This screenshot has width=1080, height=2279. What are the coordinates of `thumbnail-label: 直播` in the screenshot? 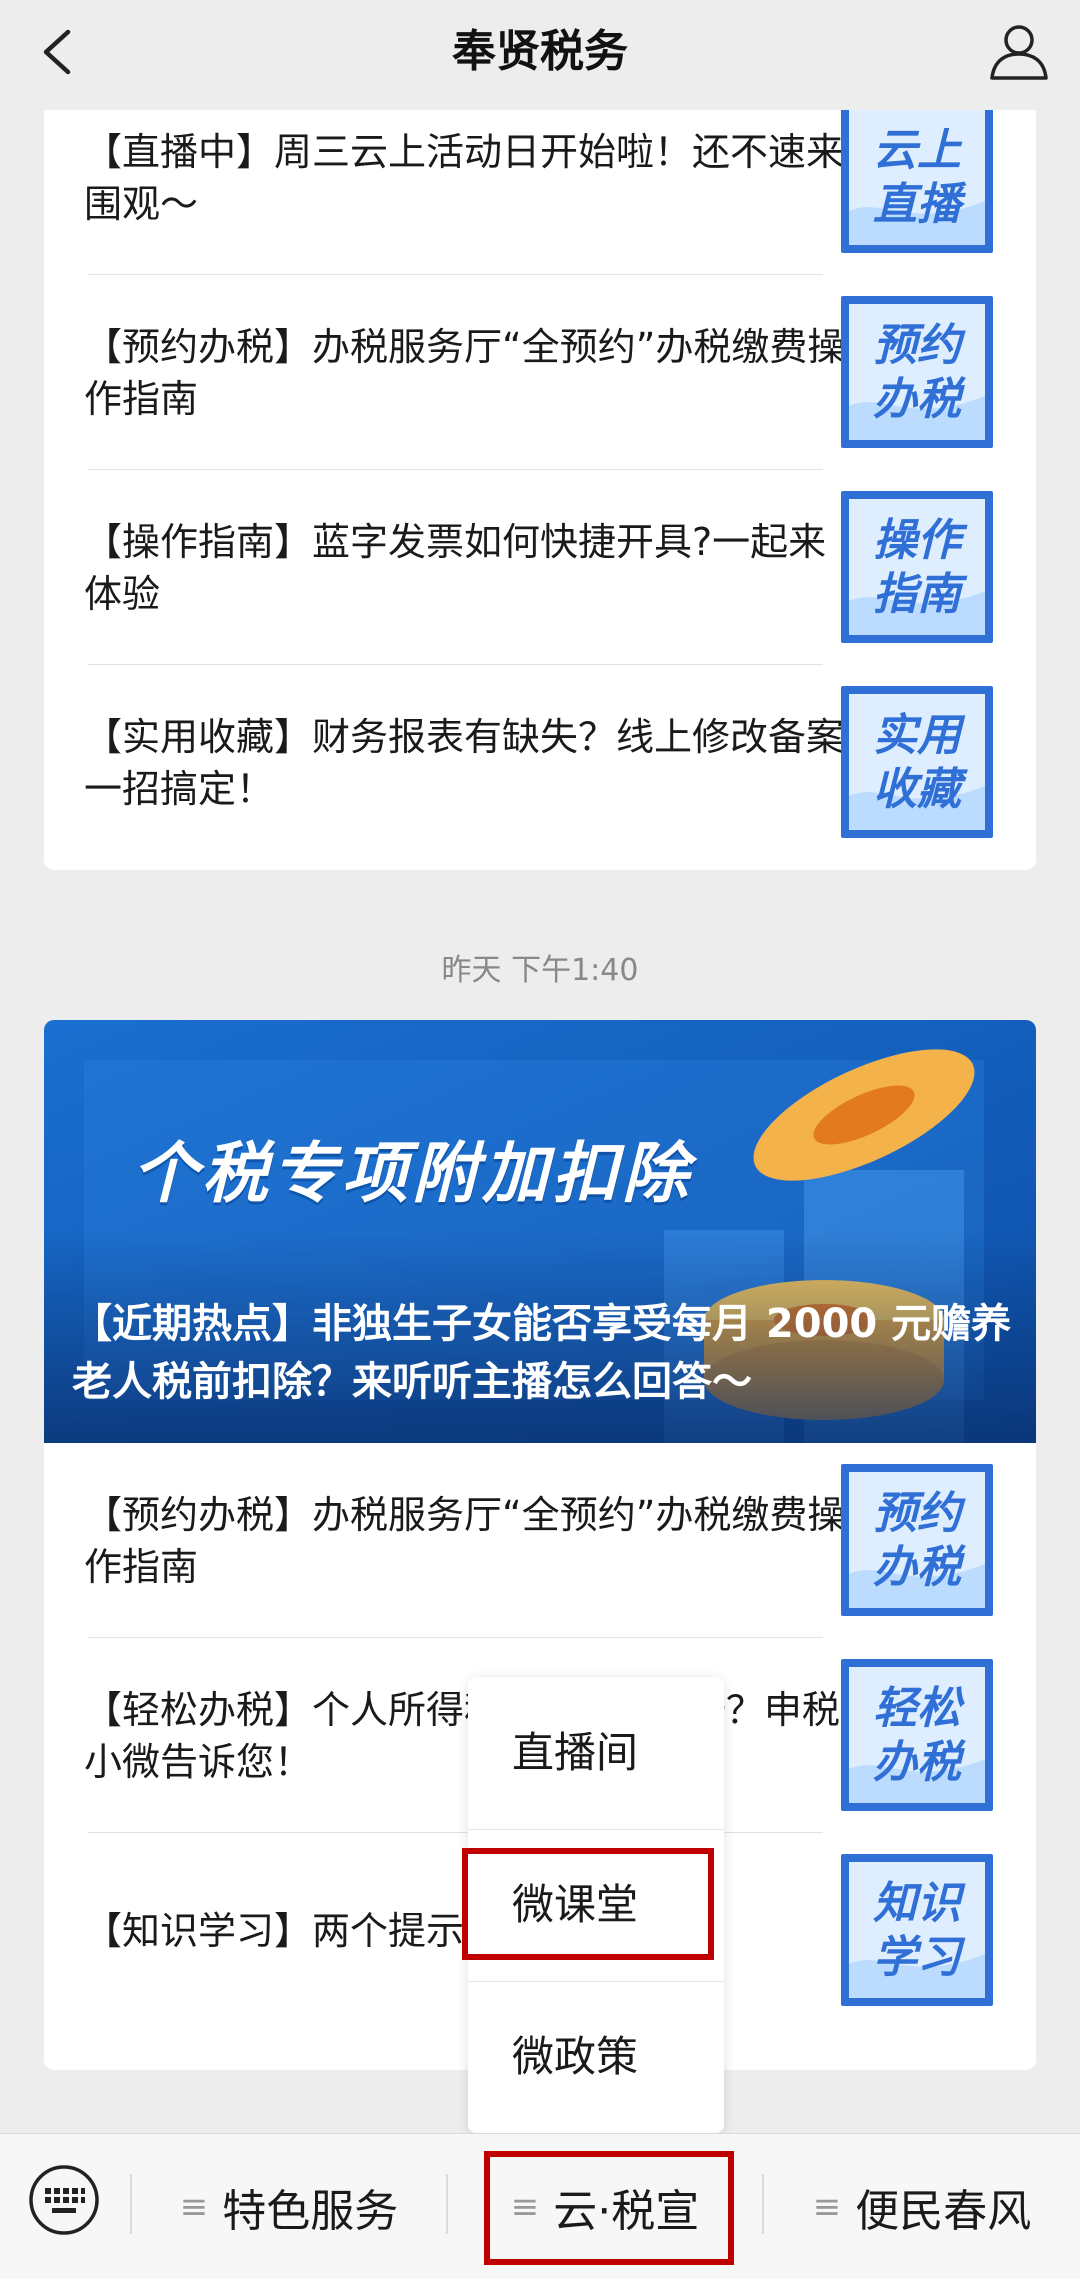 It's located at (920, 204).